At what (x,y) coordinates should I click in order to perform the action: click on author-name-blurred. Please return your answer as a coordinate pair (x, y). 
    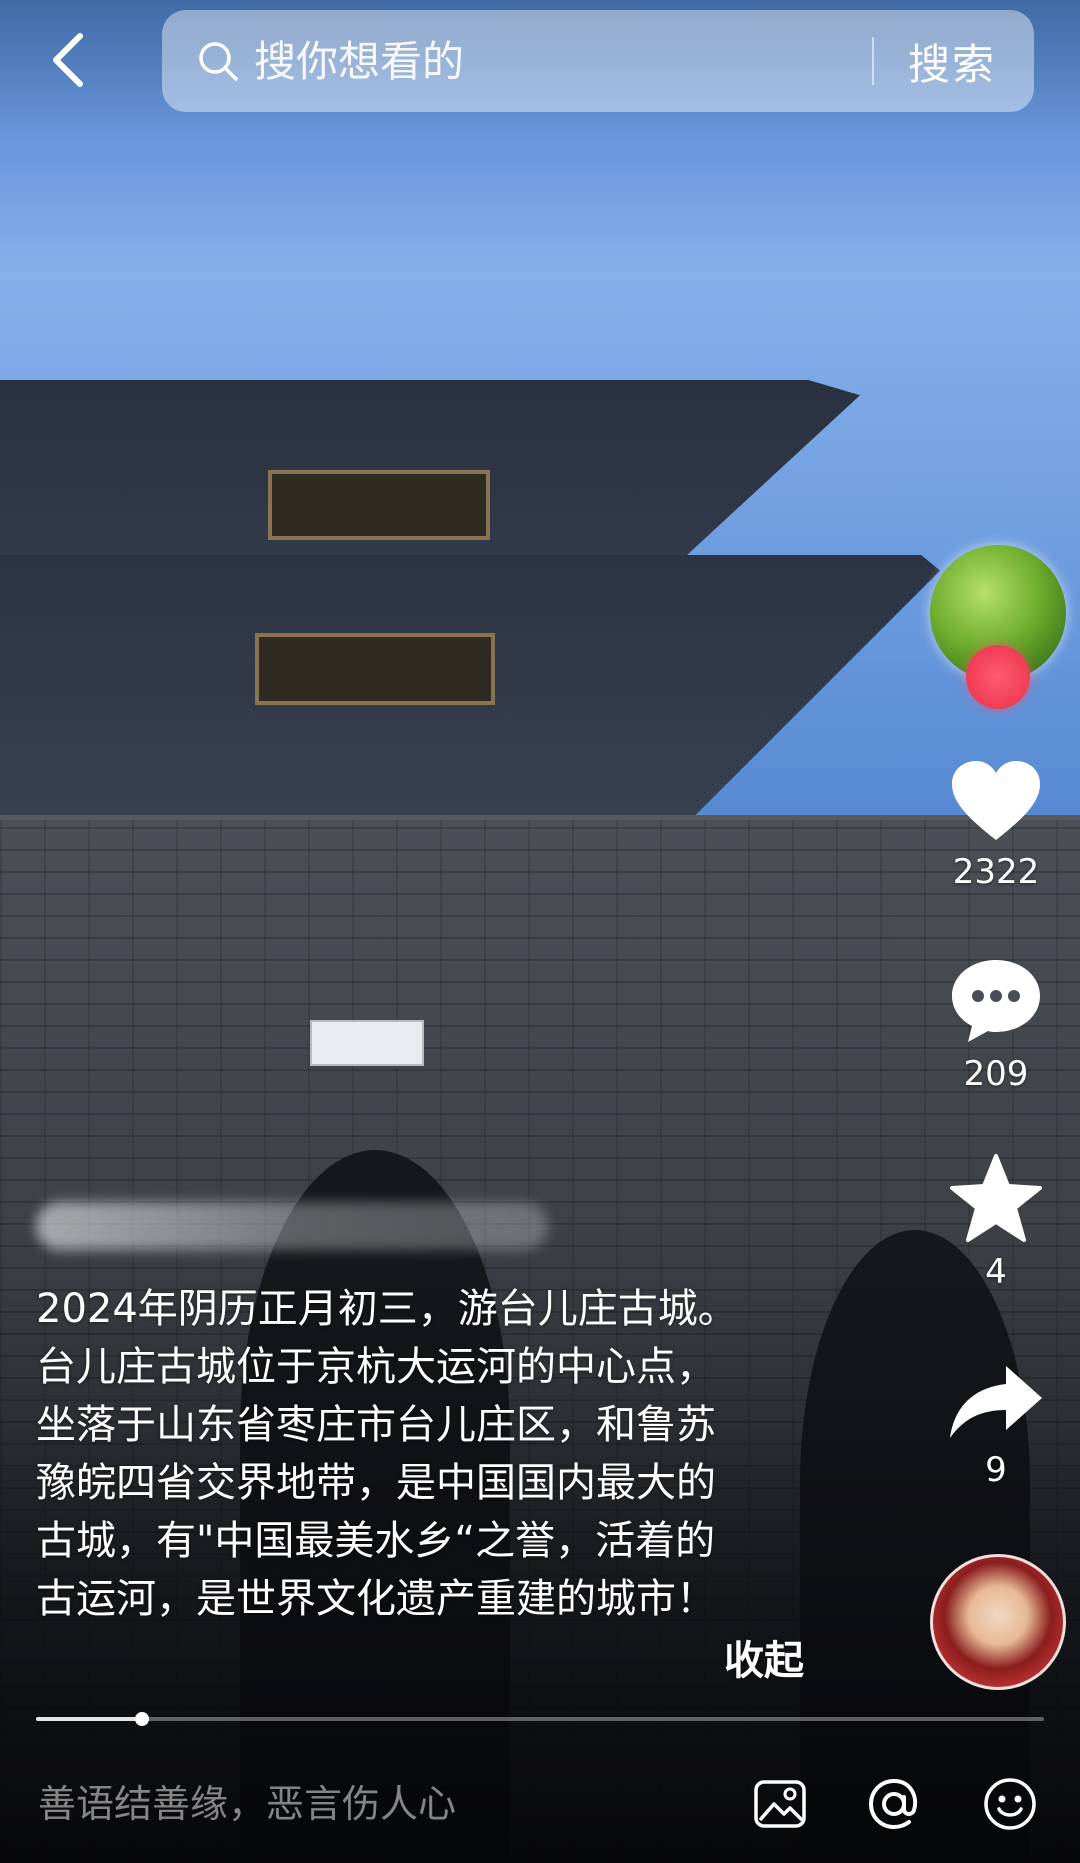
    Looking at the image, I should click on (292, 1226).